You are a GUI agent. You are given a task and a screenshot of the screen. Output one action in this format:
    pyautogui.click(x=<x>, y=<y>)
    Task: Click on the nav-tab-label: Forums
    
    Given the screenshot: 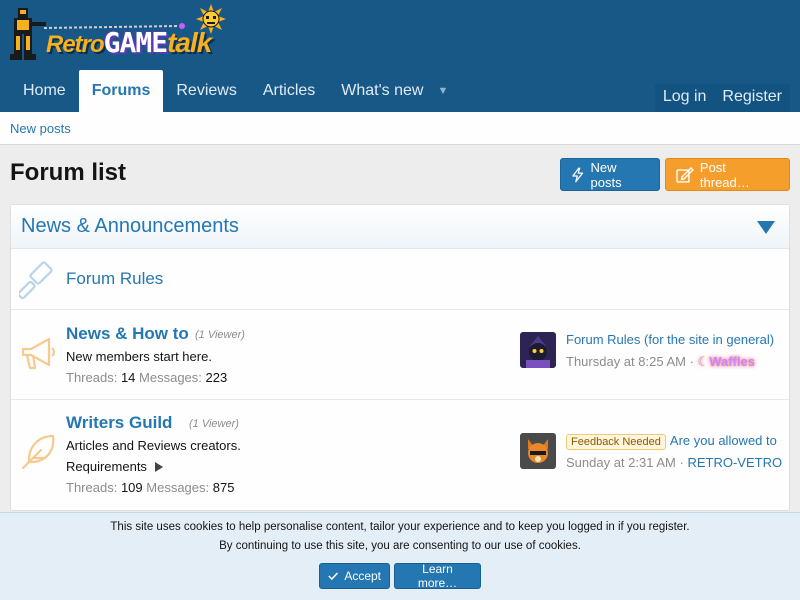 What is the action you would take?
    pyautogui.click(x=121, y=90)
    